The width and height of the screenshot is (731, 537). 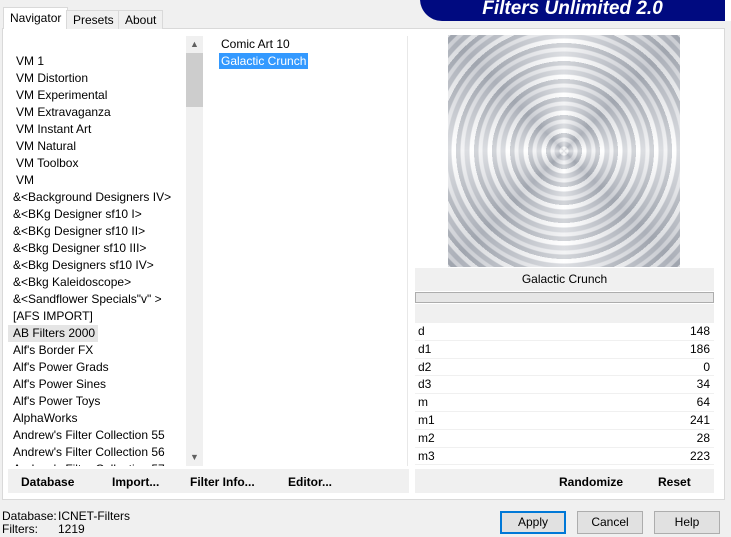 What do you see at coordinates (564, 350) in the screenshot?
I see `parameter-slider: d1 186` at bounding box center [564, 350].